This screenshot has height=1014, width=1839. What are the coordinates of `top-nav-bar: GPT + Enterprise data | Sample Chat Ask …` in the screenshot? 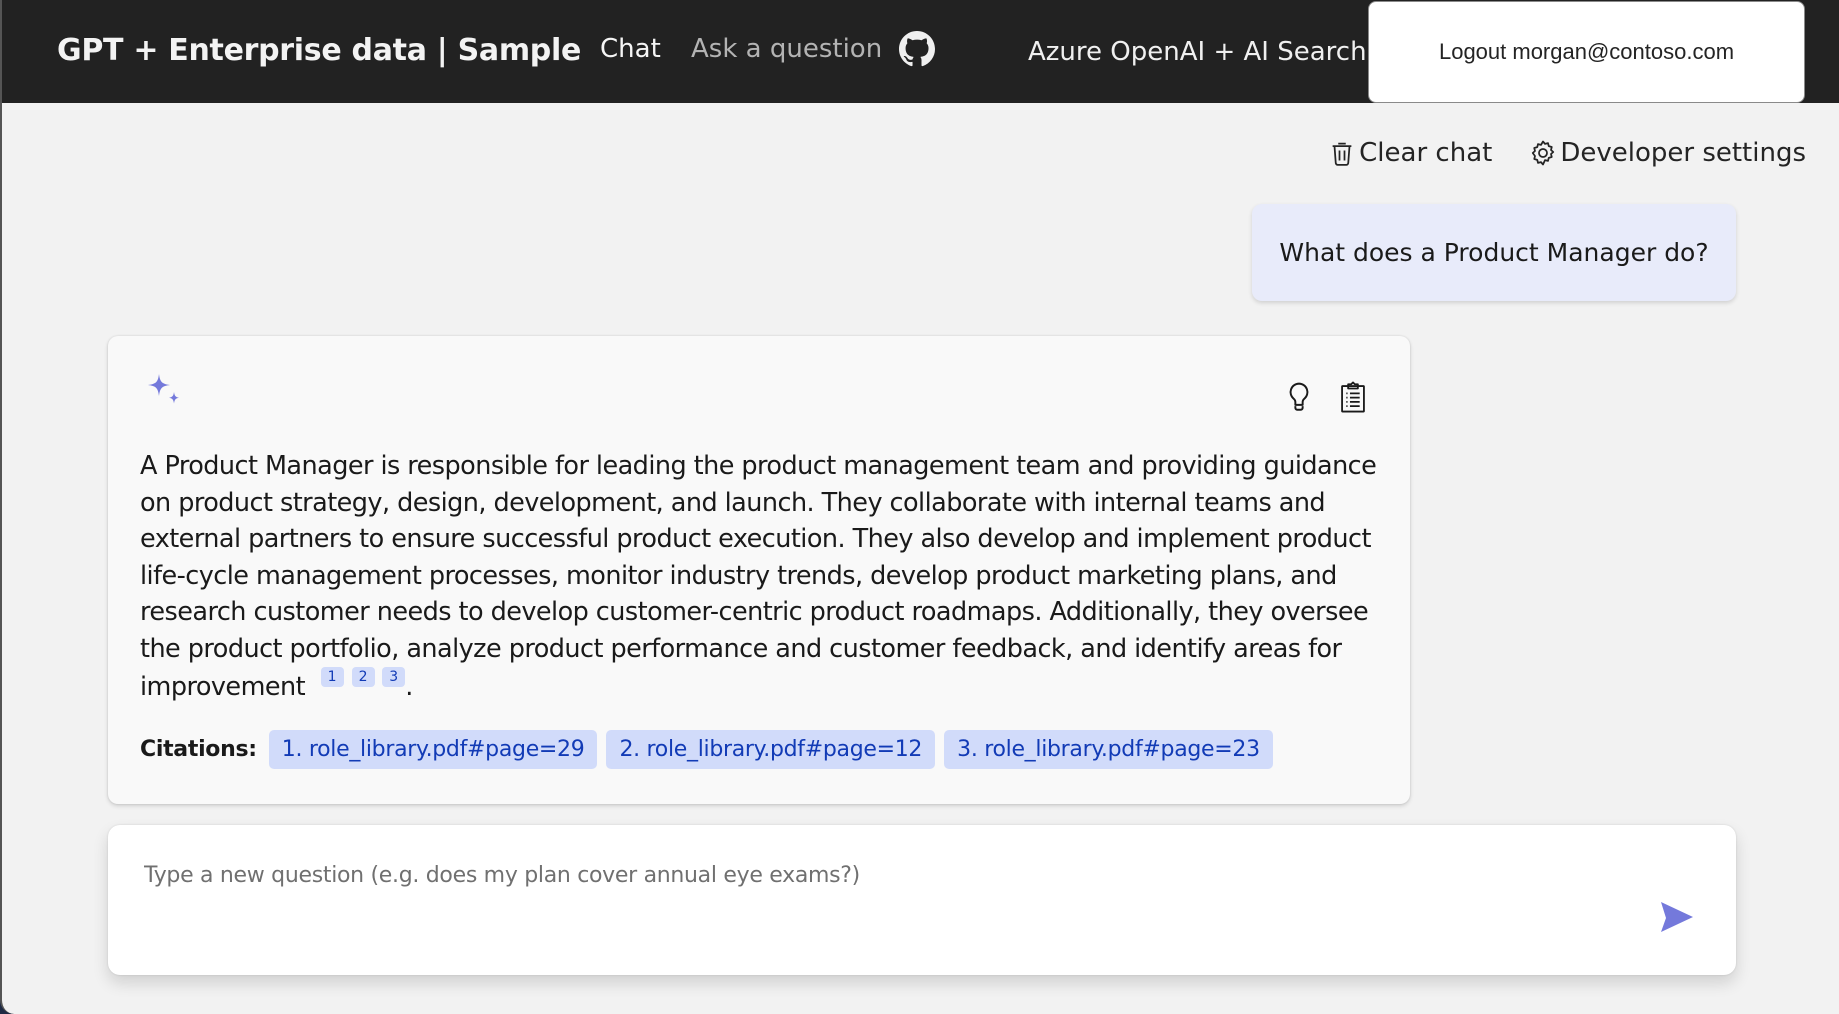 It's located at (920, 51).